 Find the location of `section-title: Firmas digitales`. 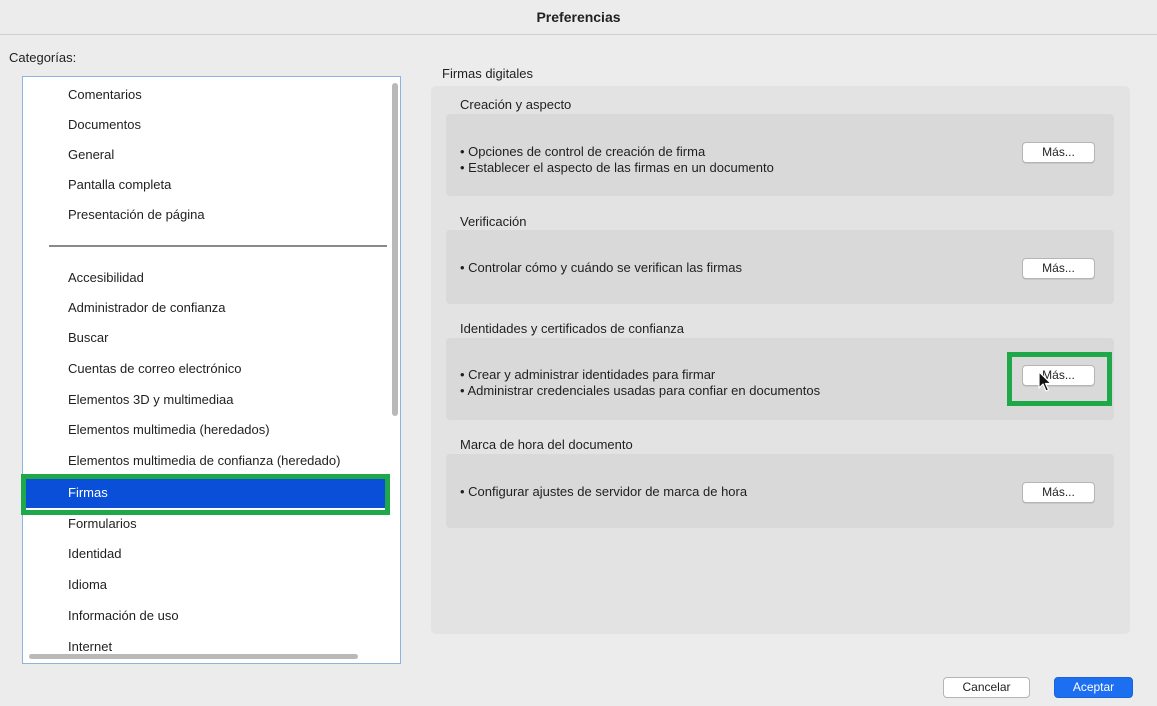

section-title: Firmas digitales is located at coordinates (488, 73).